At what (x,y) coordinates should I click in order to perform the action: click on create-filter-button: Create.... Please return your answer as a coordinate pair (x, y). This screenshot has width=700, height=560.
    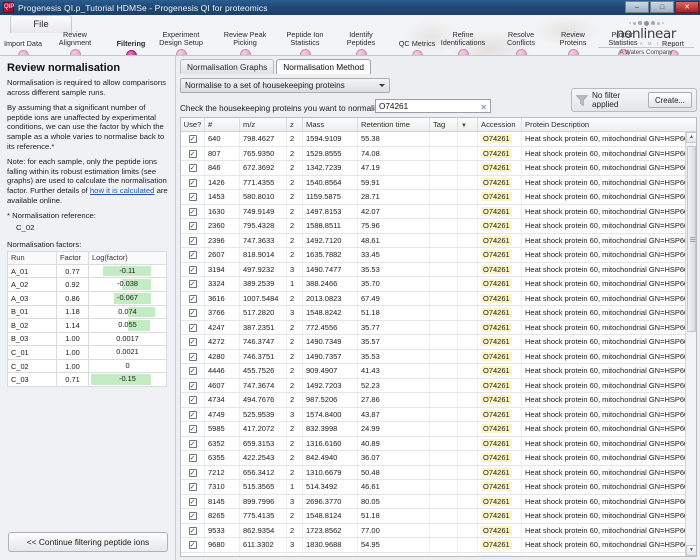
    Looking at the image, I should click on (670, 100).